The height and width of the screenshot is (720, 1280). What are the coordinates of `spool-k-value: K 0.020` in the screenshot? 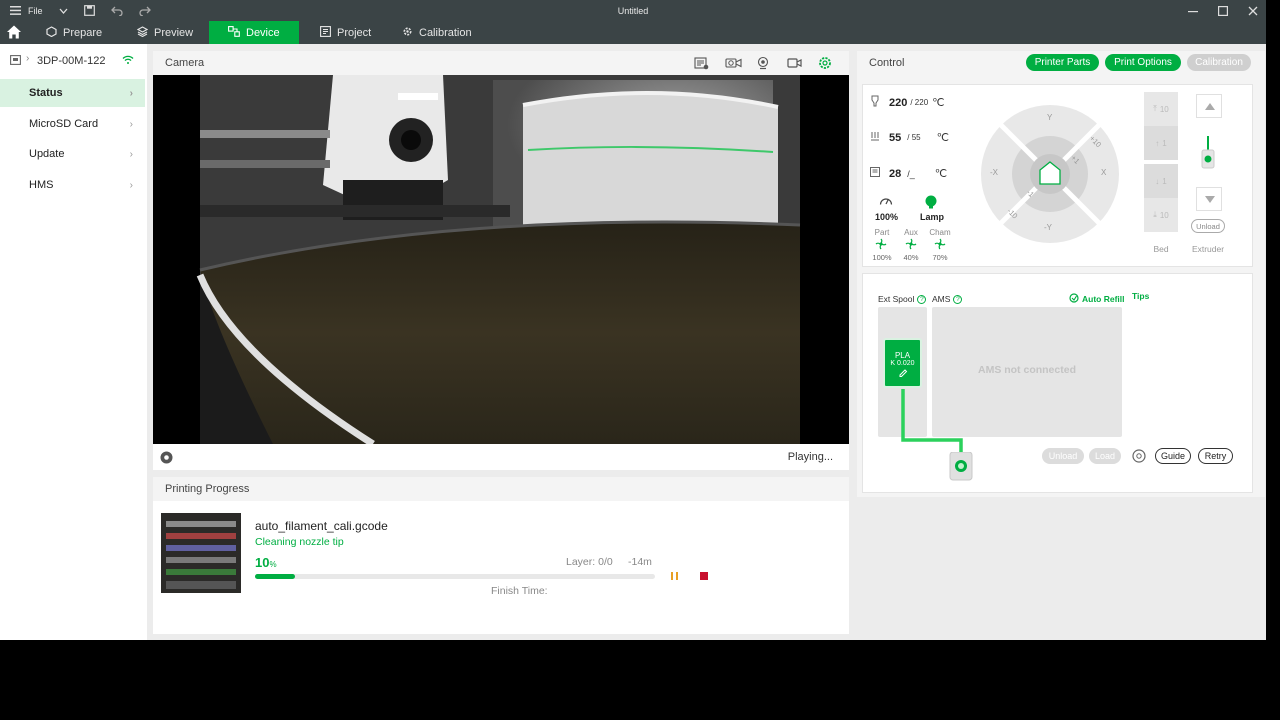 It's located at (902, 363).